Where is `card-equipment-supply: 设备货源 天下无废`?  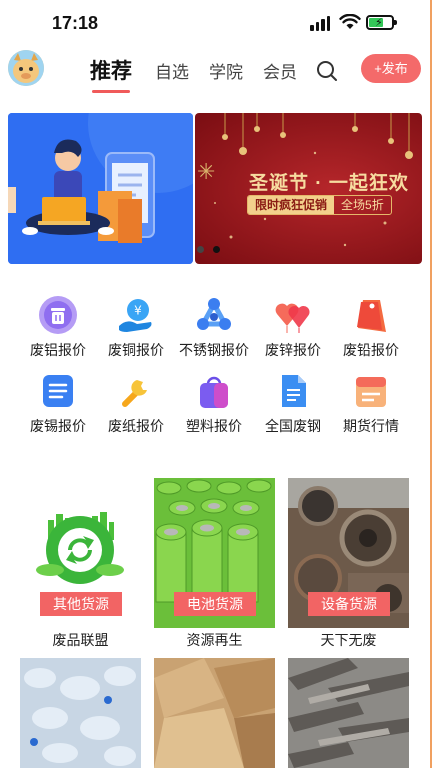
card-equipment-supply: 设备货源 天下无废 is located at coordinates (348, 563).